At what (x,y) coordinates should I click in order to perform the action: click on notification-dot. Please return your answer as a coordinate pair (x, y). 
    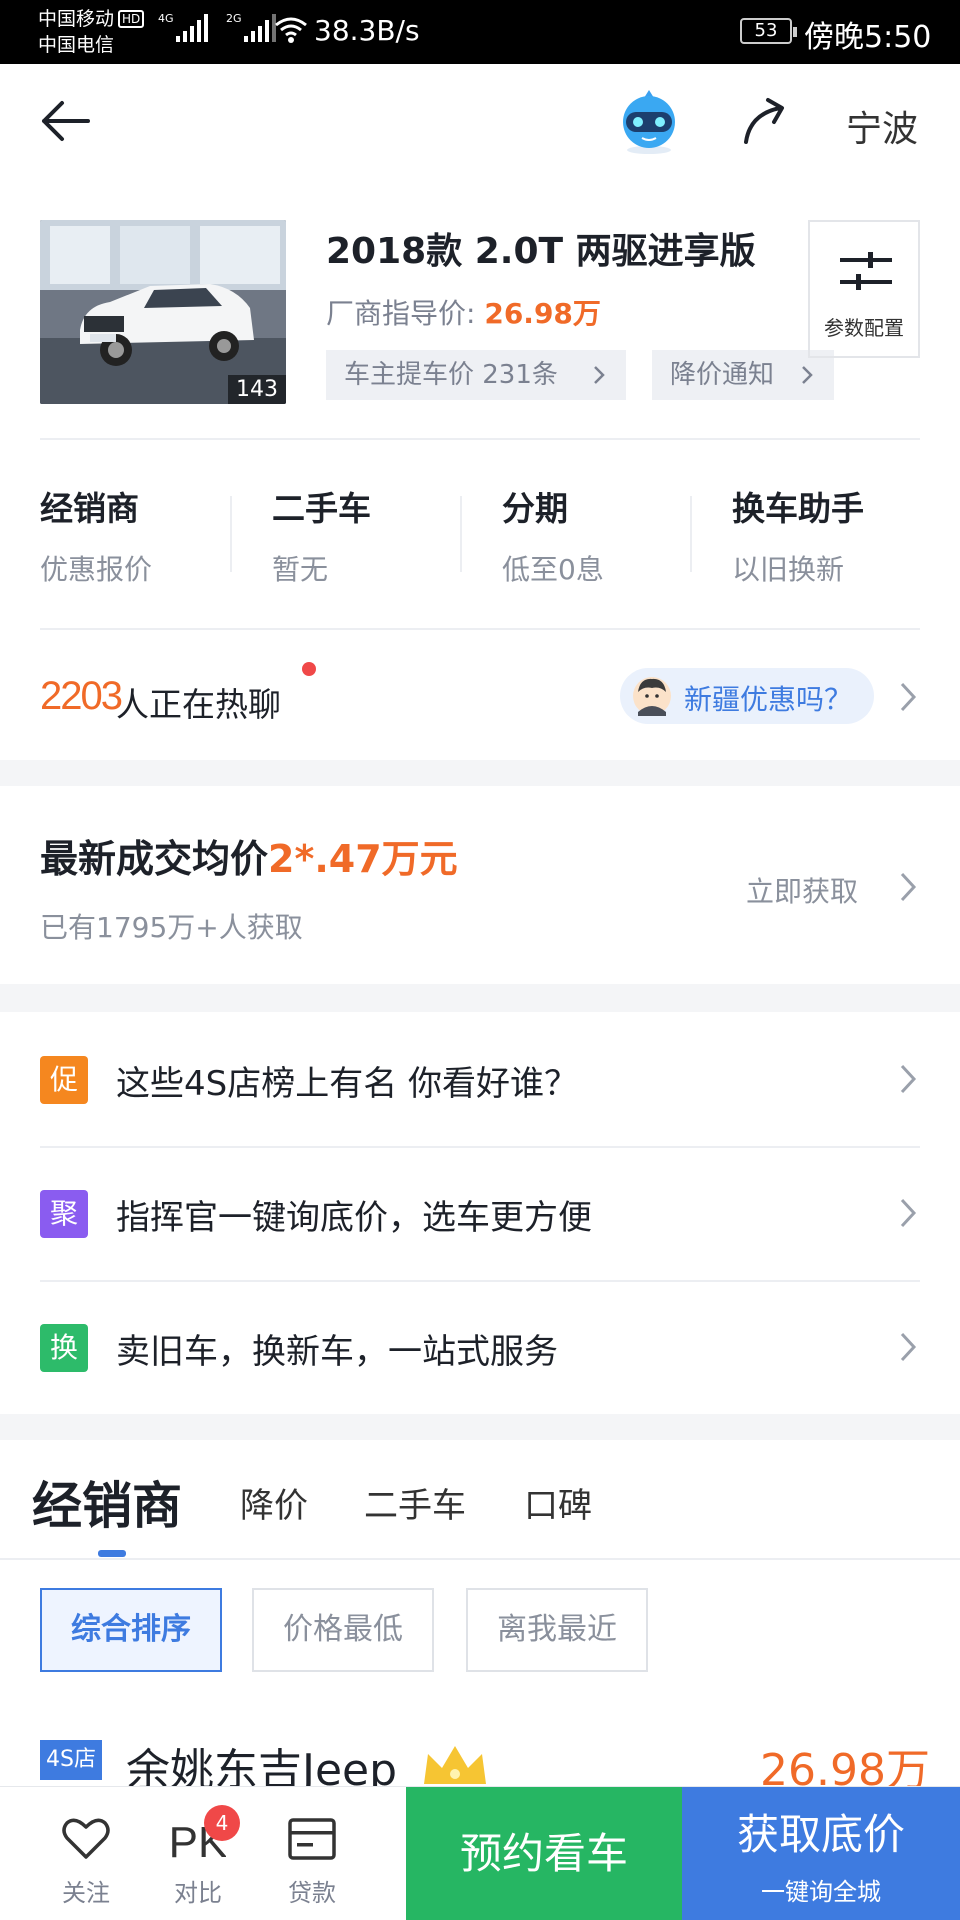
    Looking at the image, I should click on (309, 669).